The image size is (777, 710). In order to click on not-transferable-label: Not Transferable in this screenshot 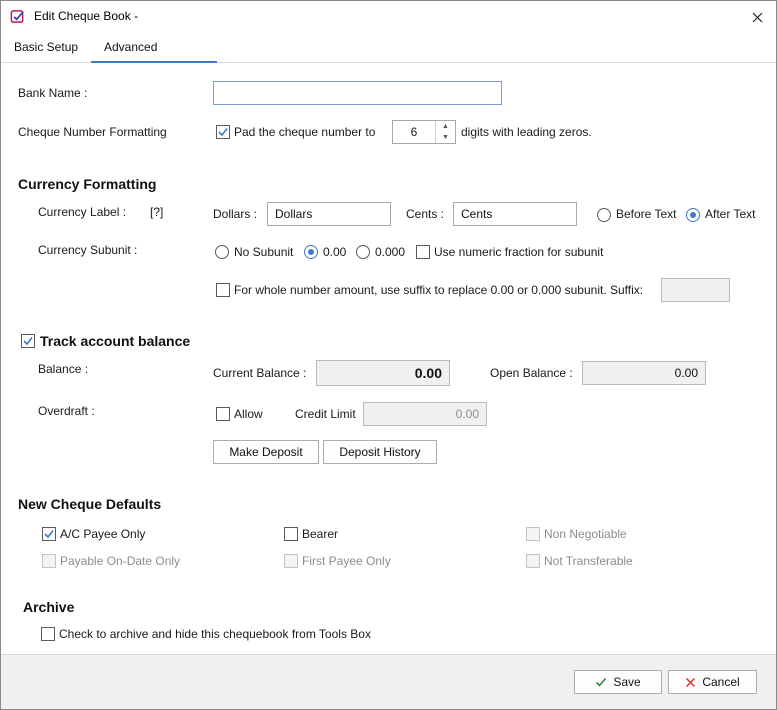, I will do `click(588, 561)`.